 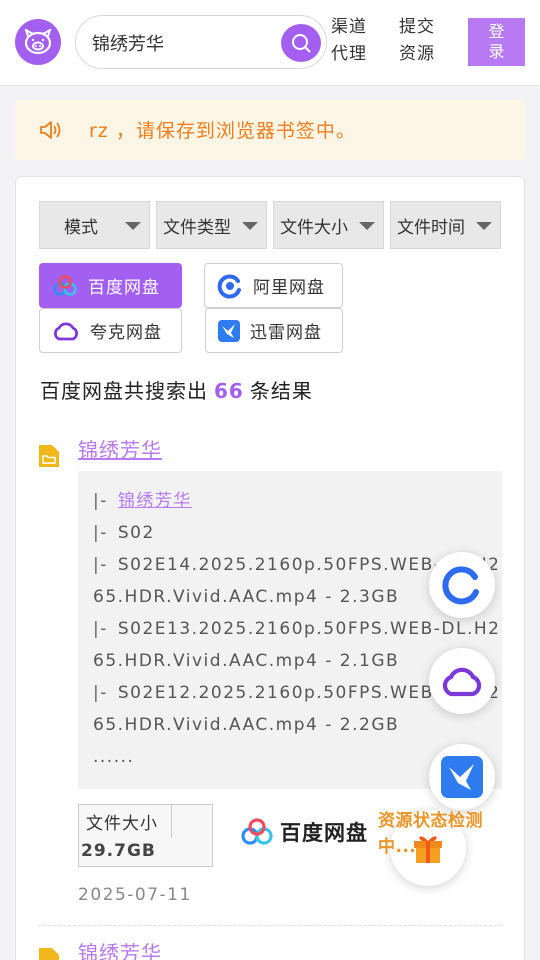 What do you see at coordinates (289, 288) in the screenshot?
I see `disk-tab-label: 阿里网盘` at bounding box center [289, 288].